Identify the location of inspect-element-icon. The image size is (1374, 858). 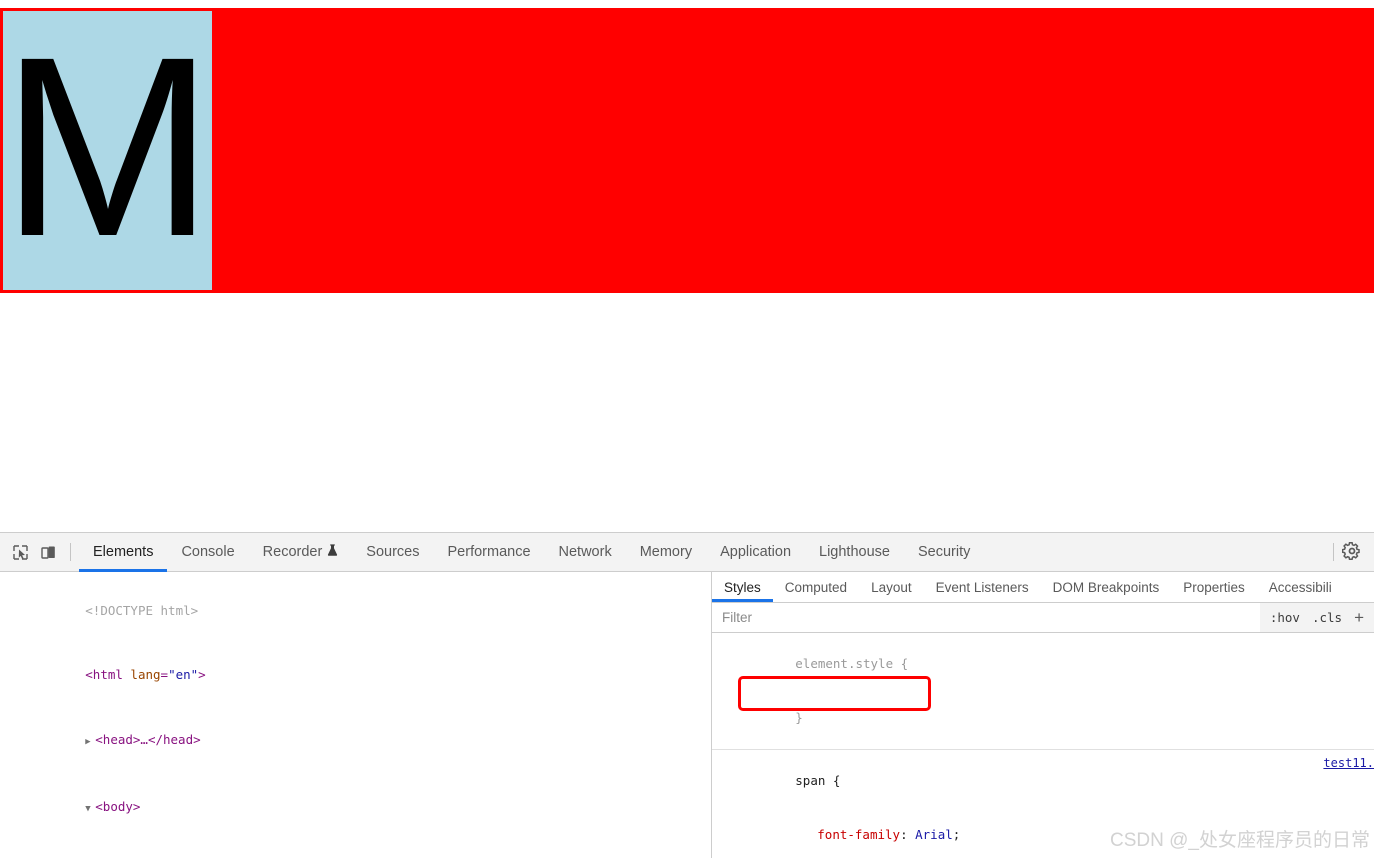
(20, 552).